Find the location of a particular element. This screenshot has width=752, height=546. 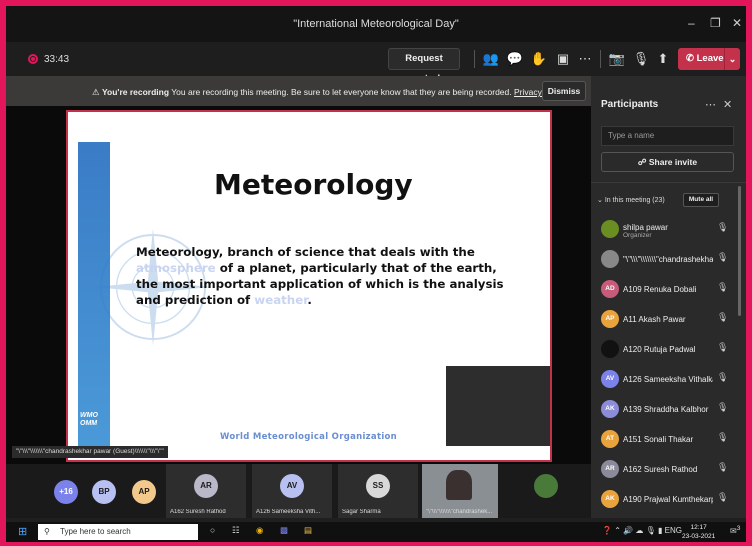

participant-name: A139 Shraddha Kalbhor is located at coordinates (666, 409).